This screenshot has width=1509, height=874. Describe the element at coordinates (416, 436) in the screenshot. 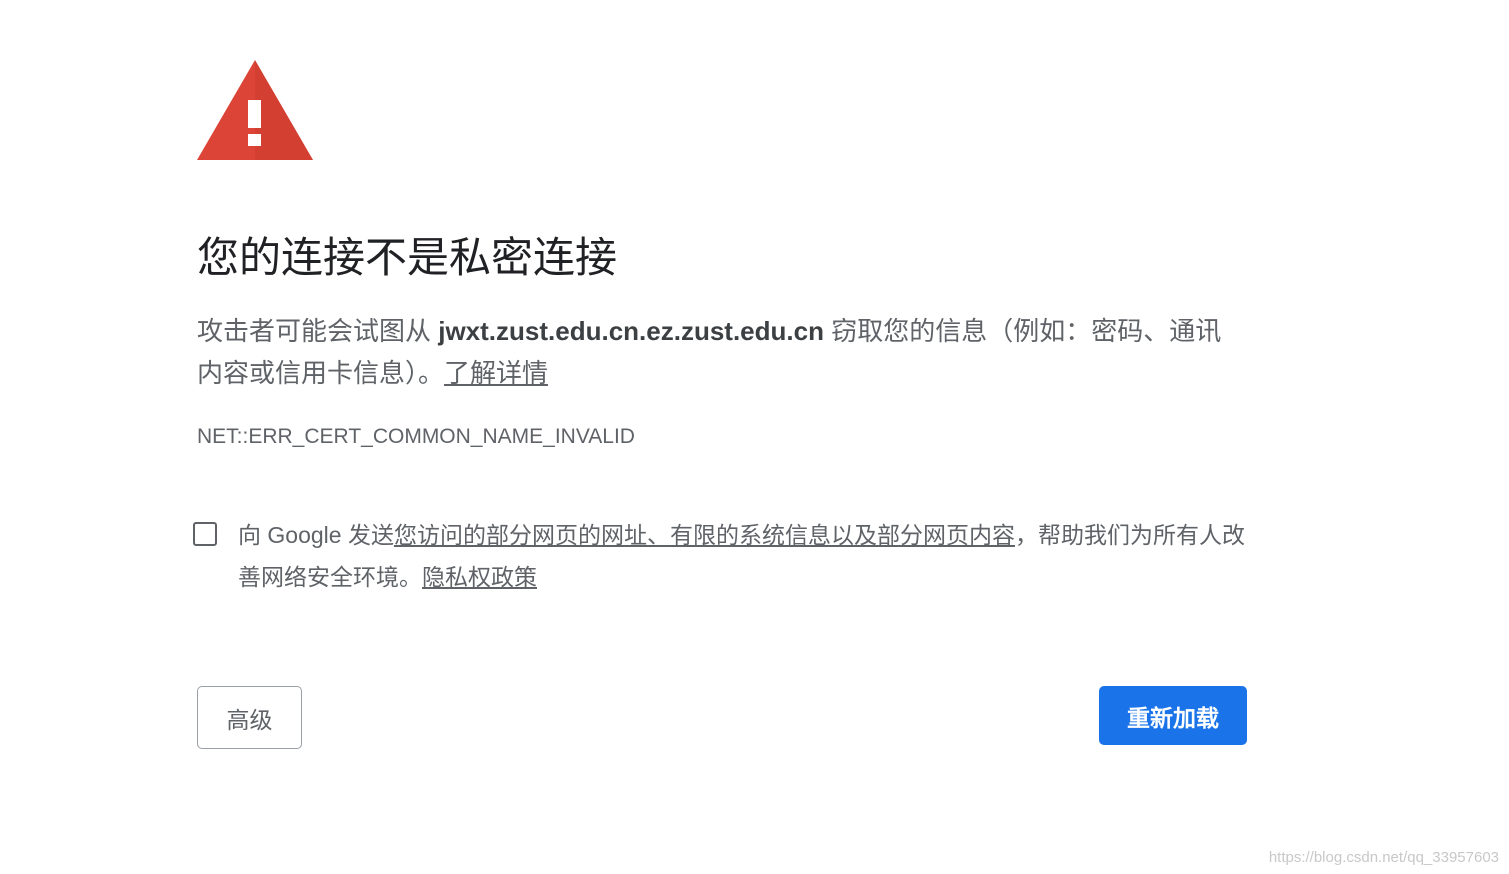

I see `error-code: NET::ERR_CERT_COMMON_NAME_INVALID` at that location.